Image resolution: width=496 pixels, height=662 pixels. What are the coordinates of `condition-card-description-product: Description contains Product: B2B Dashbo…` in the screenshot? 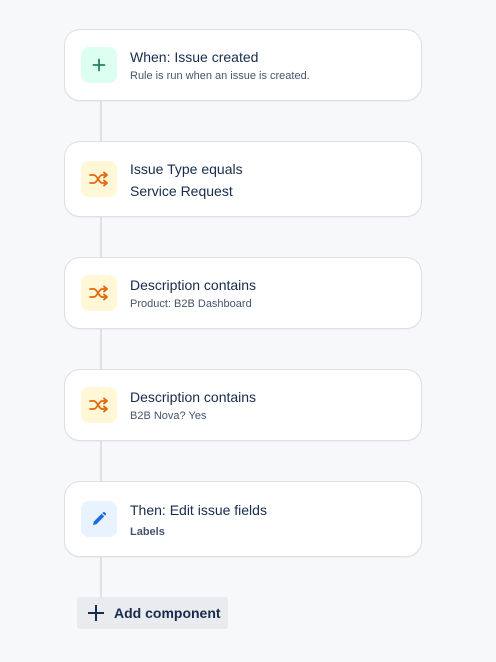 It's located at (243, 293).